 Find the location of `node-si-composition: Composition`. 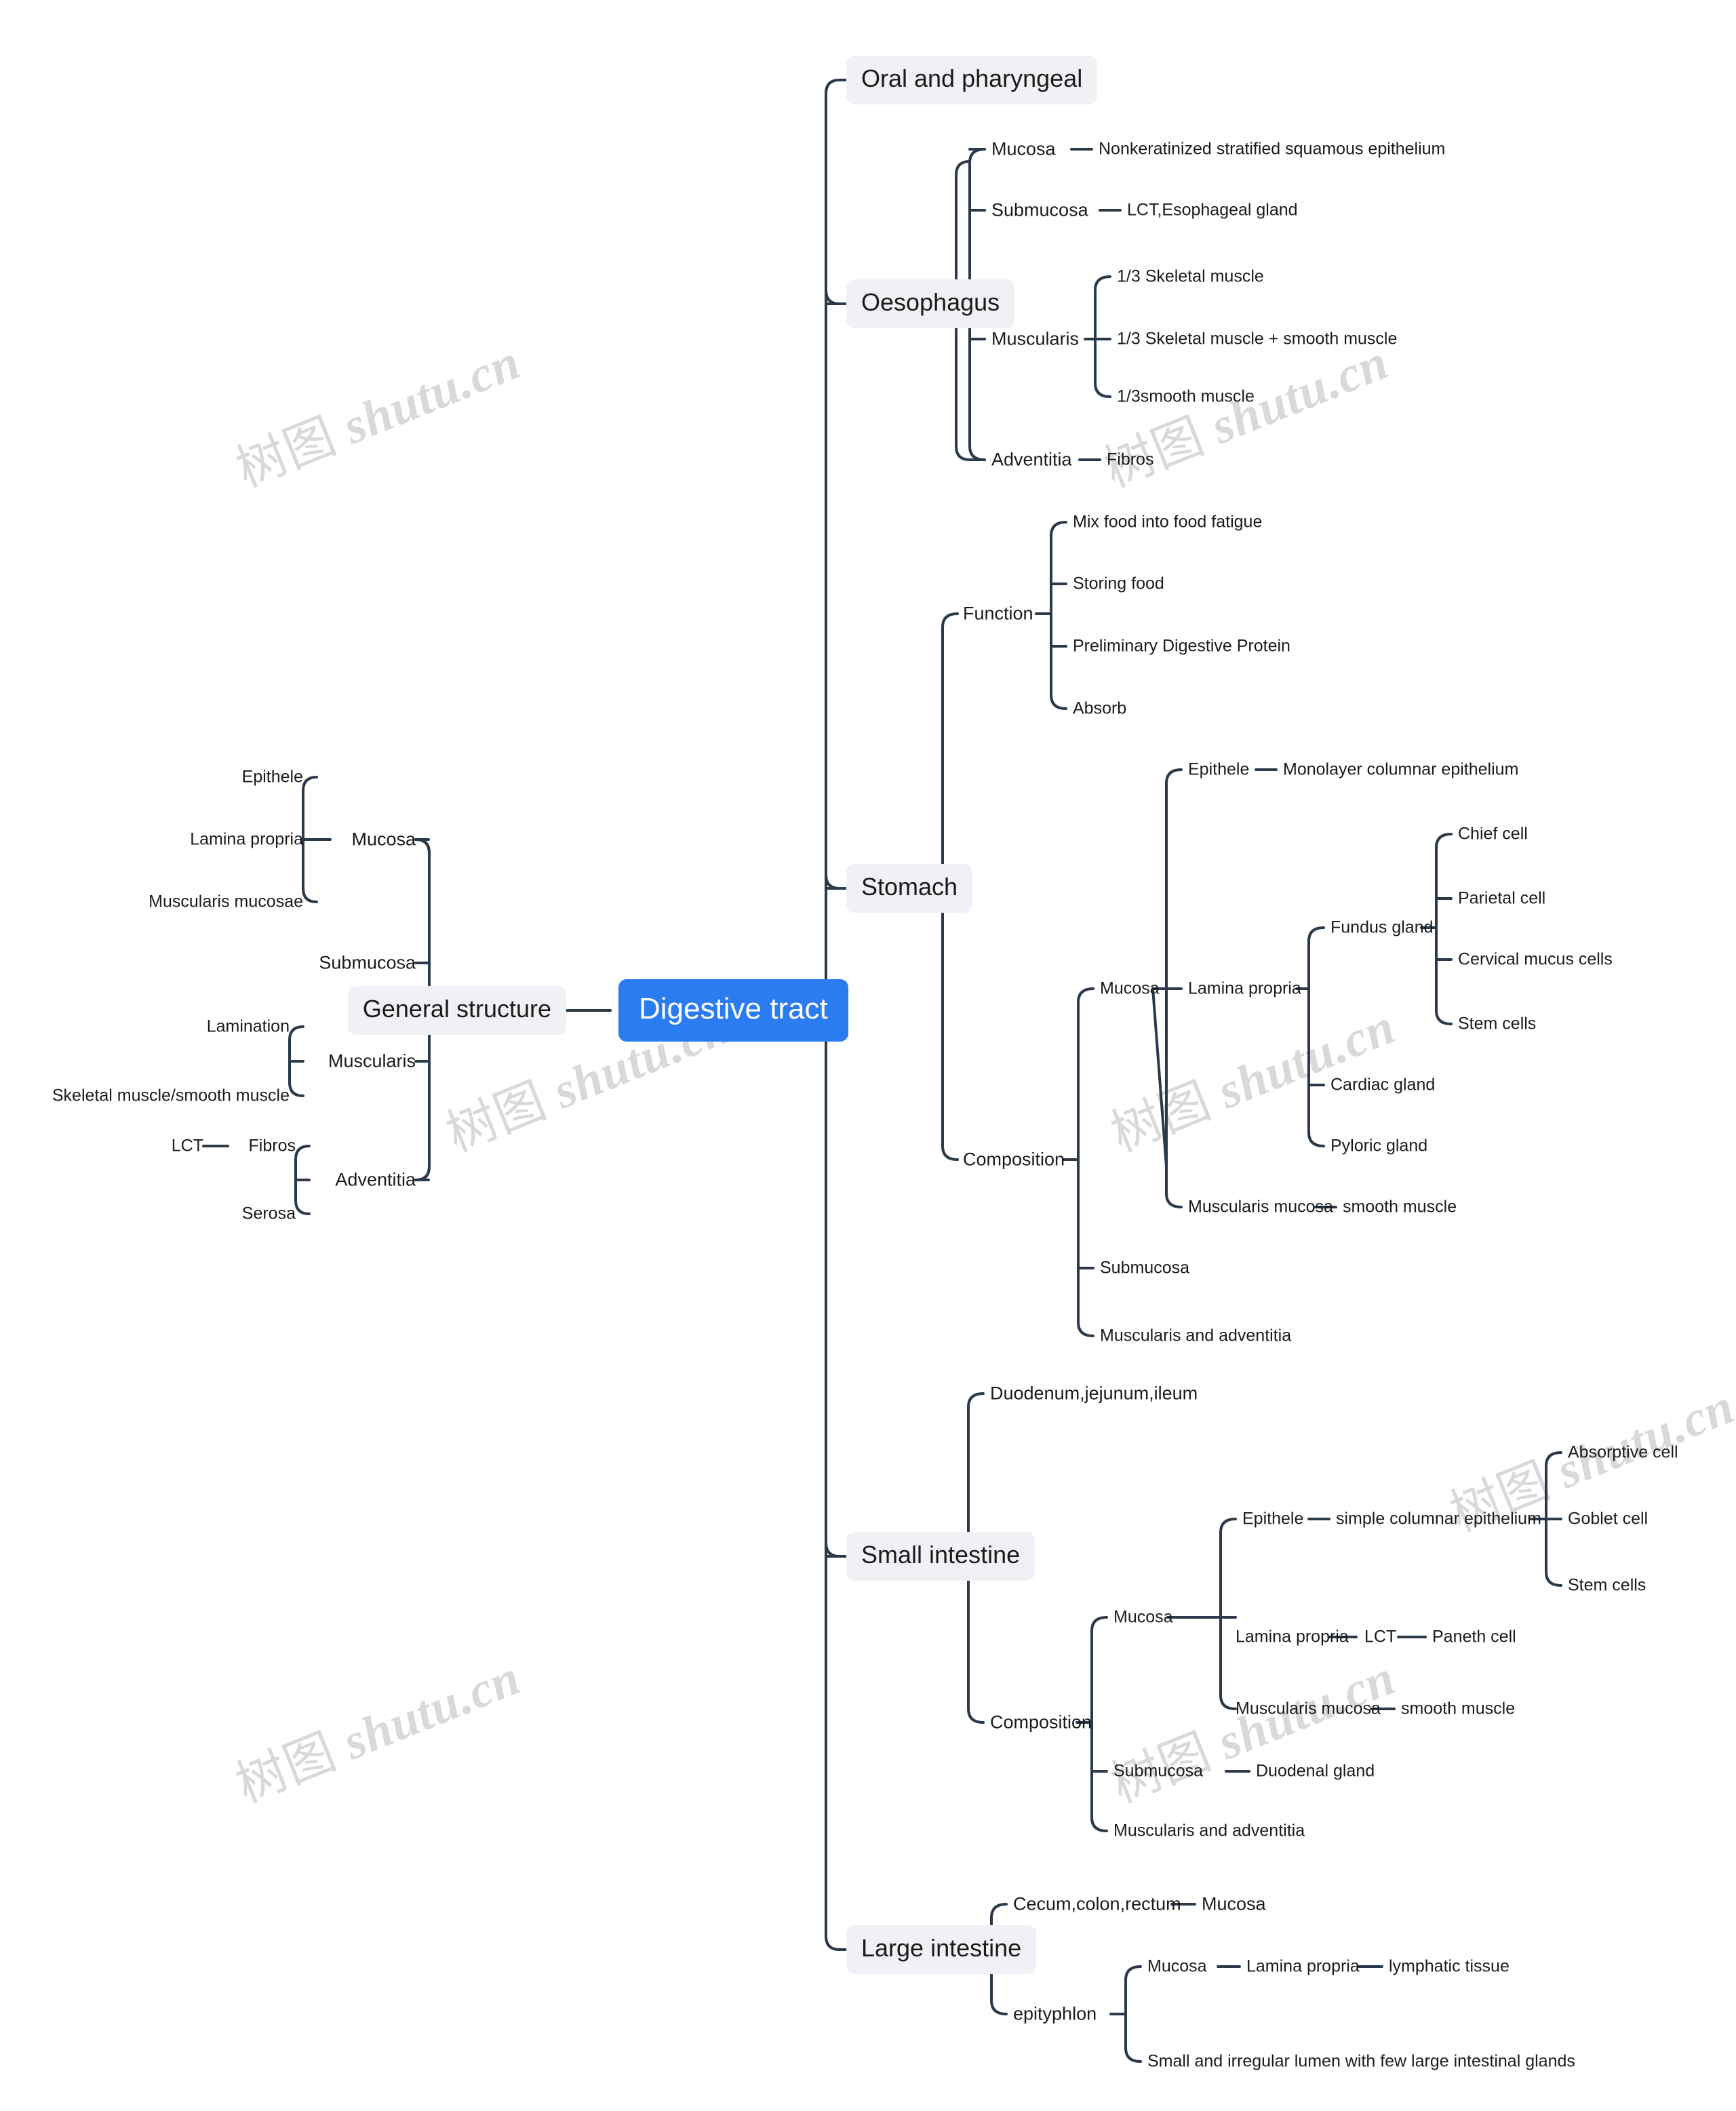

node-si-composition: Composition is located at coordinates (1041, 1723).